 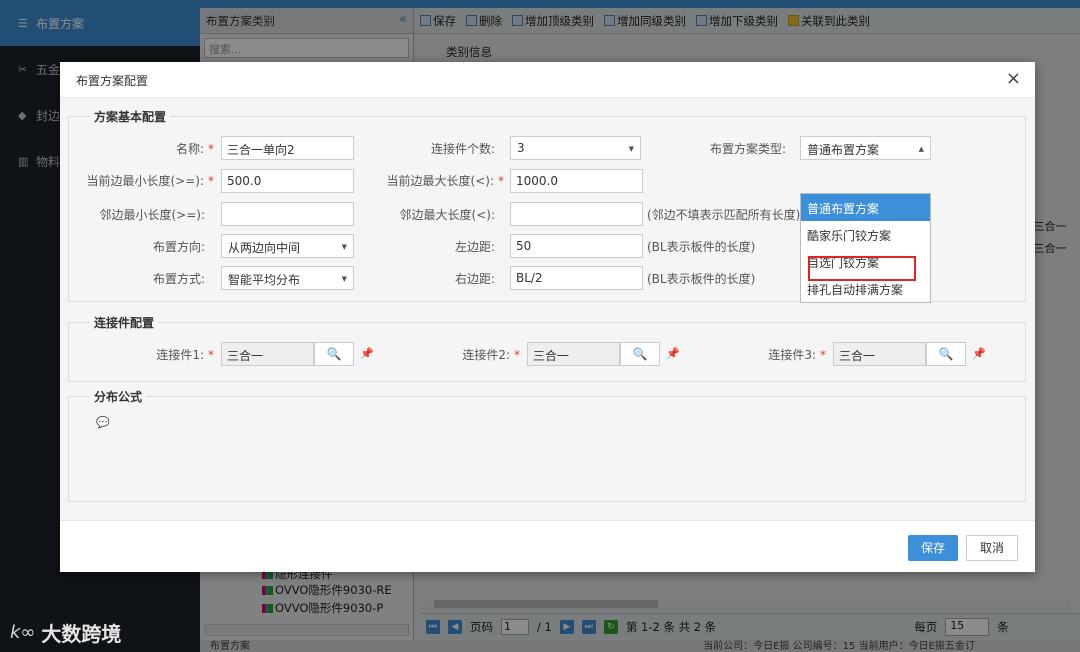 What do you see at coordinates (933, 548) in the screenshot?
I see `save-button: 保存` at bounding box center [933, 548].